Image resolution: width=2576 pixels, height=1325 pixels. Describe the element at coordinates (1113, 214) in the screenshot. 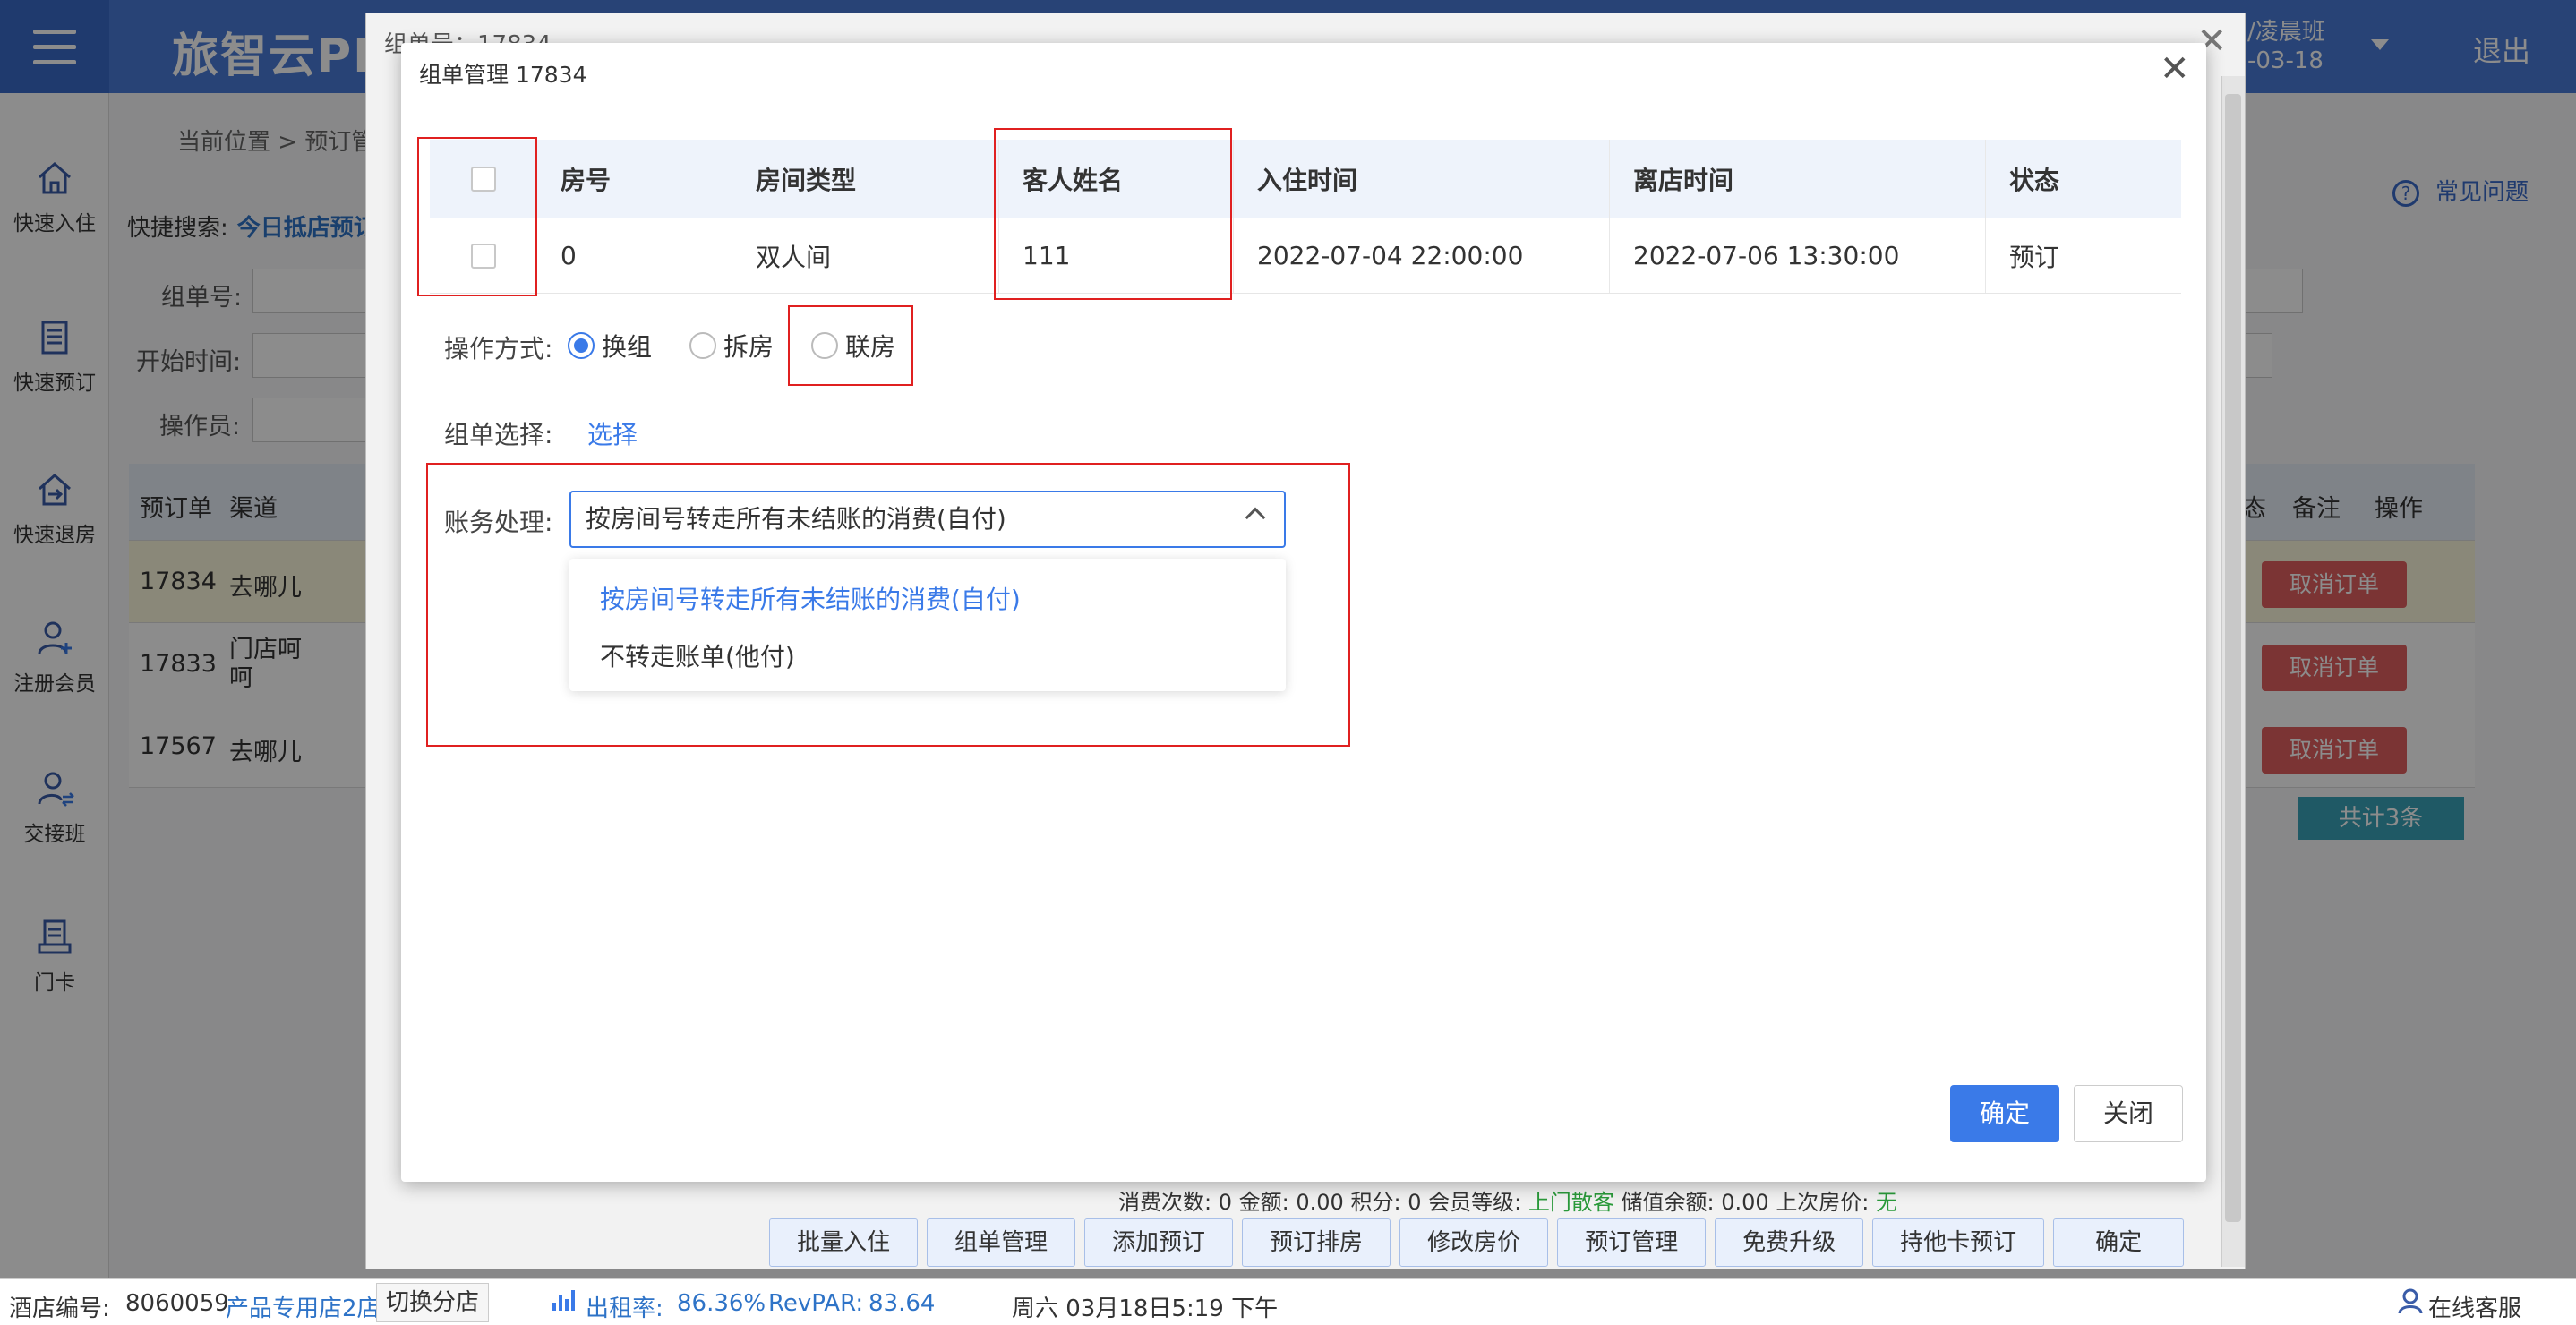

I see `highlight-box-guest-name` at that location.